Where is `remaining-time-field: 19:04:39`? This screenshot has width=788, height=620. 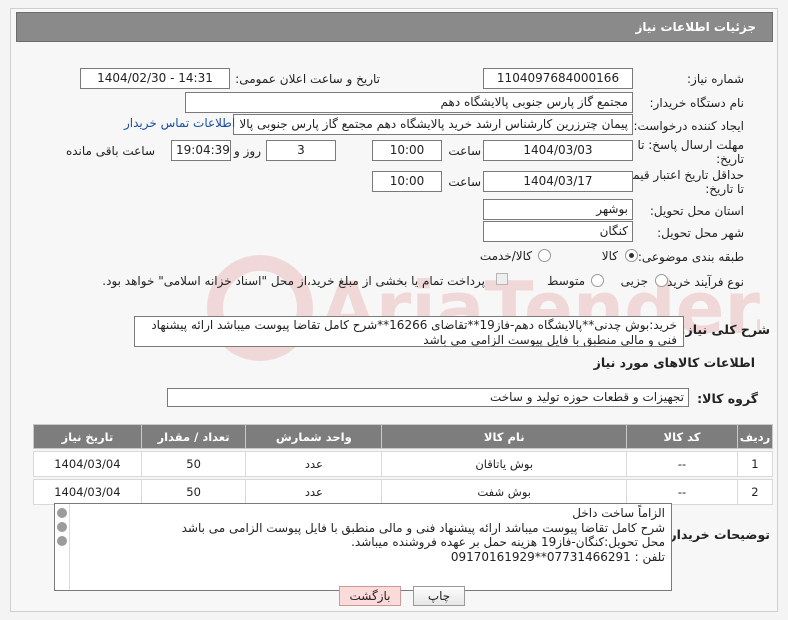
remaining-time-field: 19:04:39 is located at coordinates (201, 150).